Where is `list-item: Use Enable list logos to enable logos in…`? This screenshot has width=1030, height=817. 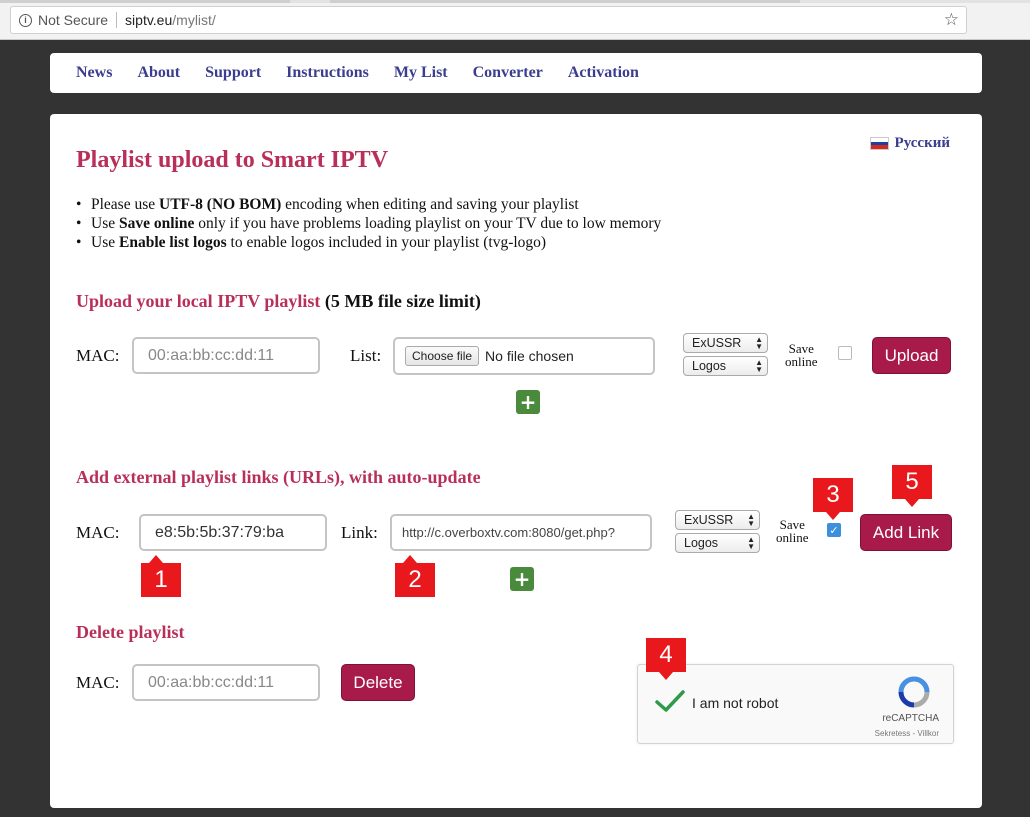
list-item: Use Enable list logos to enable logos in… is located at coordinates (368, 242).